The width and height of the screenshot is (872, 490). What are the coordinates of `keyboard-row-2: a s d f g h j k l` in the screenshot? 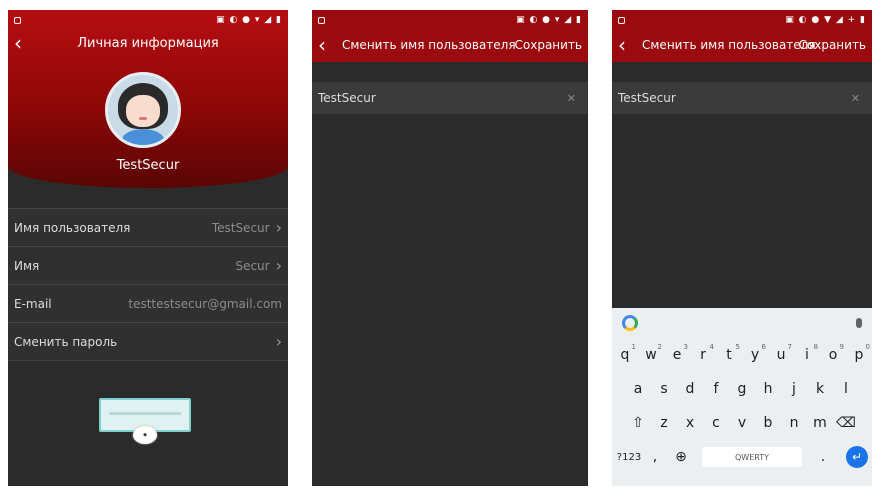 It's located at (742, 389).